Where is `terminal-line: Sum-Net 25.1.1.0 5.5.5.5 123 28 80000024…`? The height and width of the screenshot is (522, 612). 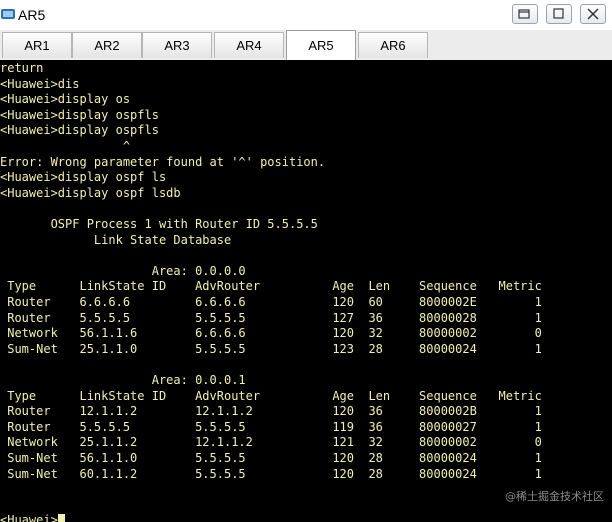
terminal-line: Sum-Net 25.1.1.0 5.5.5.5 123 28 80000024… is located at coordinates (271, 348).